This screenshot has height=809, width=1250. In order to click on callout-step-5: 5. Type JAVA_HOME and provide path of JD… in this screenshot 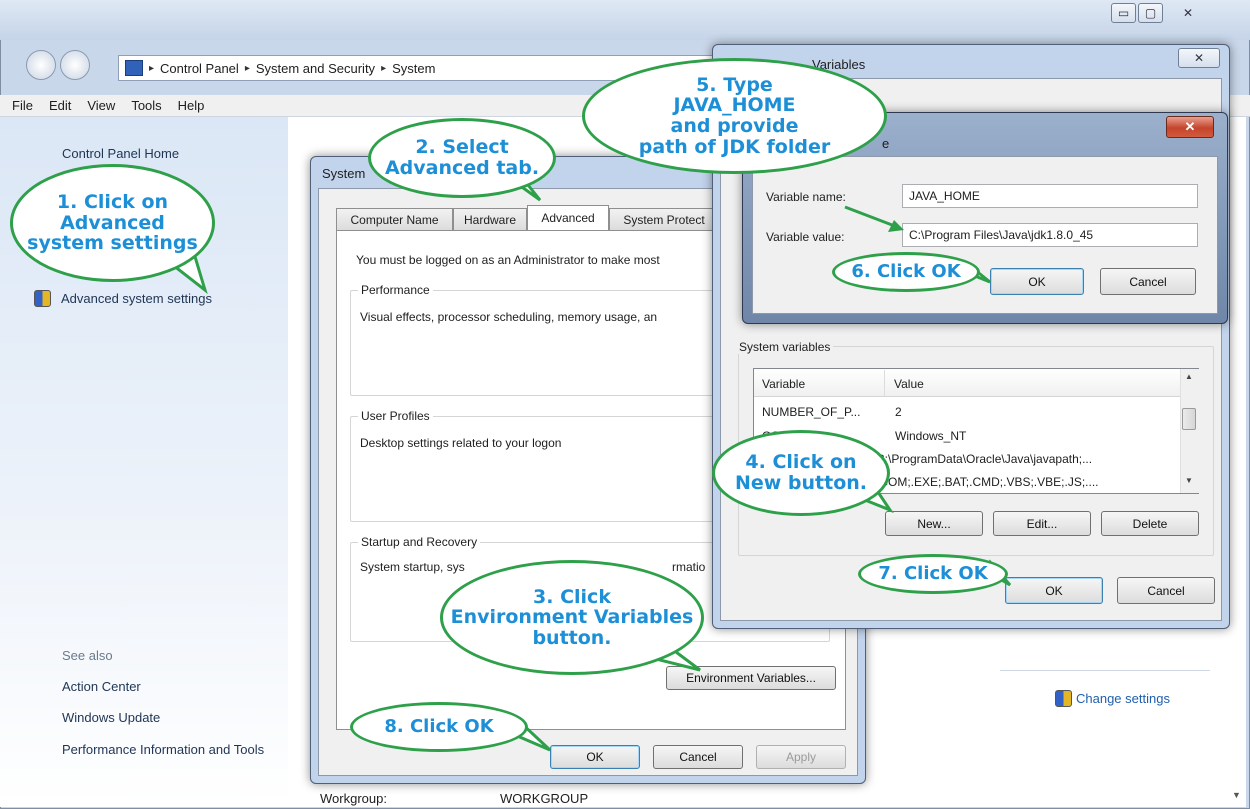, I will do `click(734, 116)`.